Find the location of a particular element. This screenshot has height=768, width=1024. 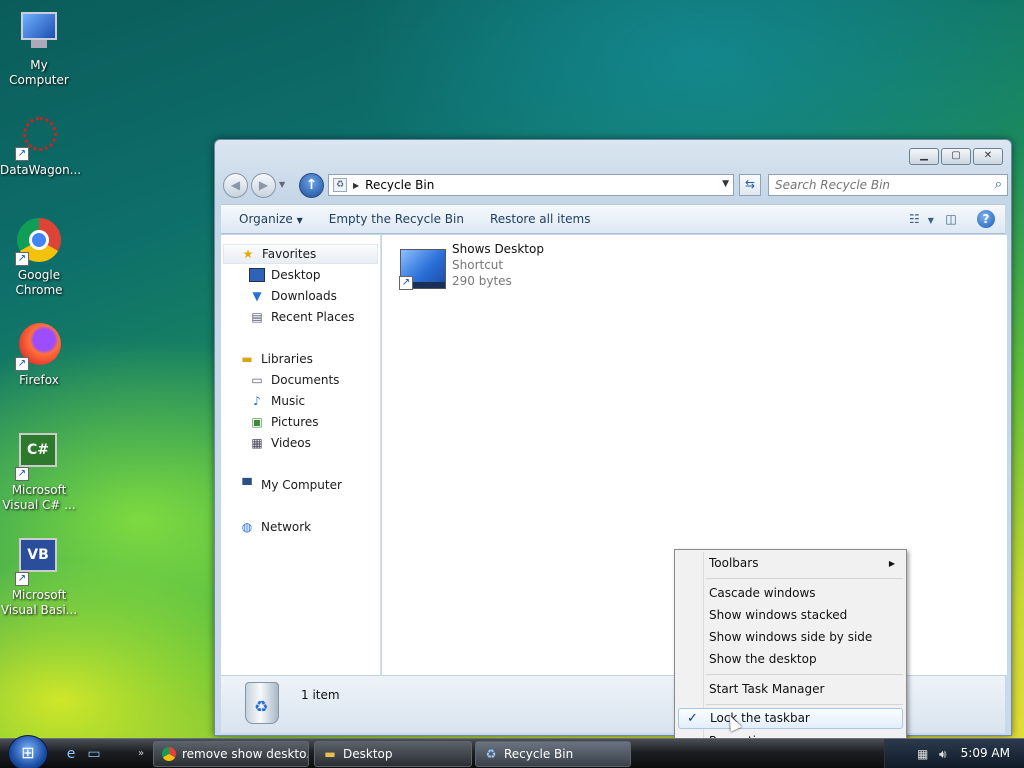

nav-favorites: ★ Favorites is located at coordinates (300, 254).